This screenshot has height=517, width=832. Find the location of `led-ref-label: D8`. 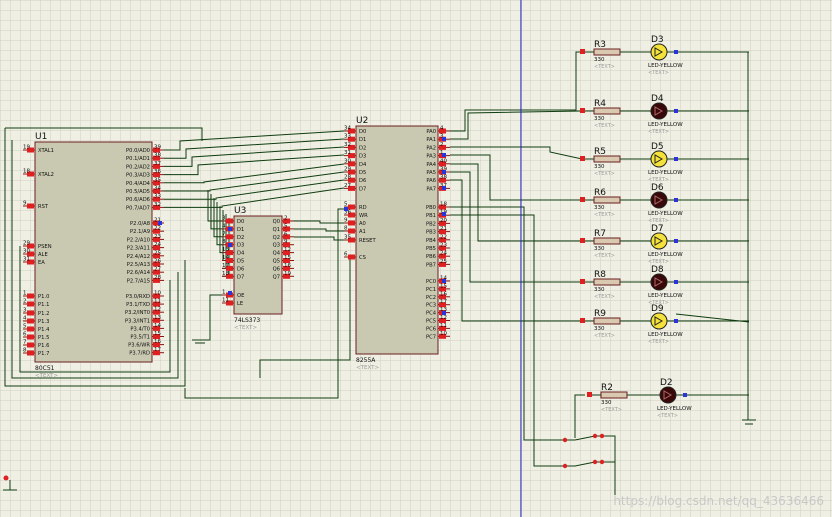

led-ref-label: D8 is located at coordinates (657, 270).